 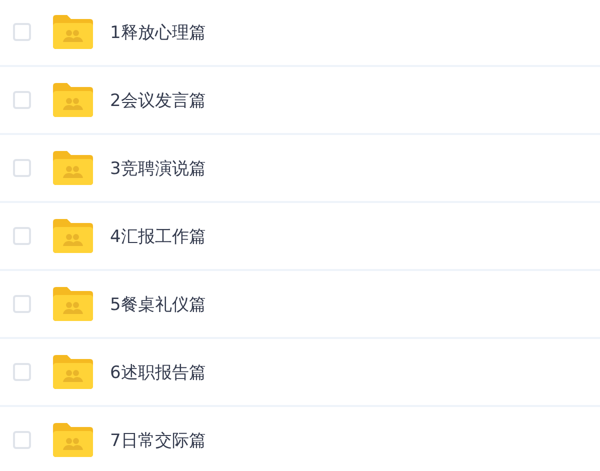 What do you see at coordinates (158, 32) in the screenshot?
I see `folder-name: 1释放心理篇` at bounding box center [158, 32].